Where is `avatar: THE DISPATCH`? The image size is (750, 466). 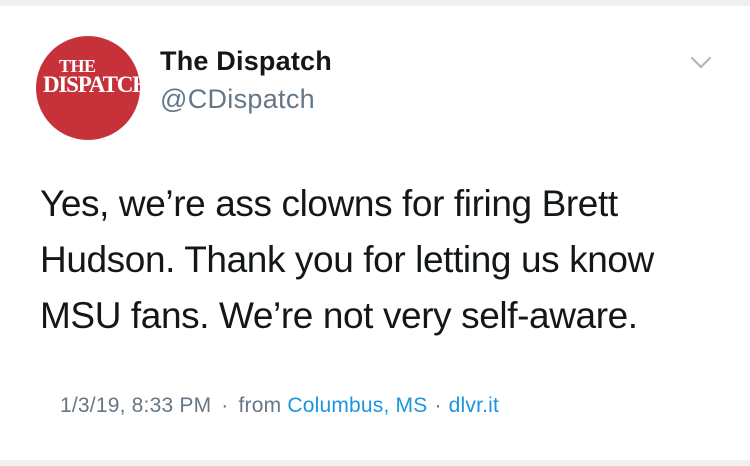 avatar: THE DISPATCH is located at coordinates (88, 88).